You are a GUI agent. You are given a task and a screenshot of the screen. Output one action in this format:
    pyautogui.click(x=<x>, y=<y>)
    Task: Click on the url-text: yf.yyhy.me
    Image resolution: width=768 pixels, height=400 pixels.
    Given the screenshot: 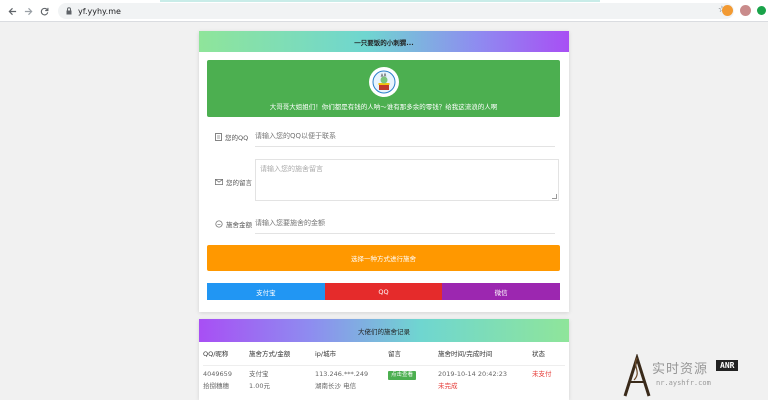 What is the action you would take?
    pyautogui.click(x=99, y=11)
    